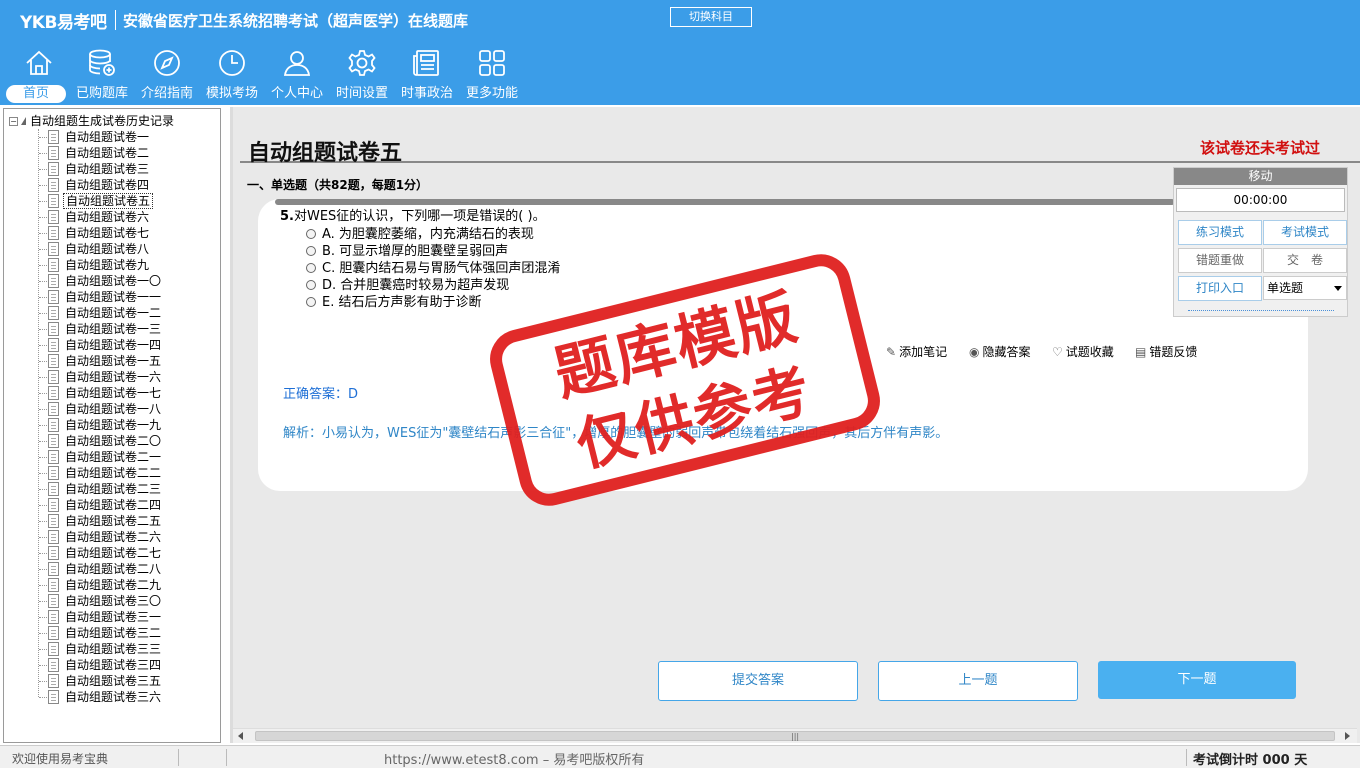 The image size is (1360, 768). What do you see at coordinates (112, 553) in the screenshot?
I see `tree-item: 自动组题试卷二七` at bounding box center [112, 553].